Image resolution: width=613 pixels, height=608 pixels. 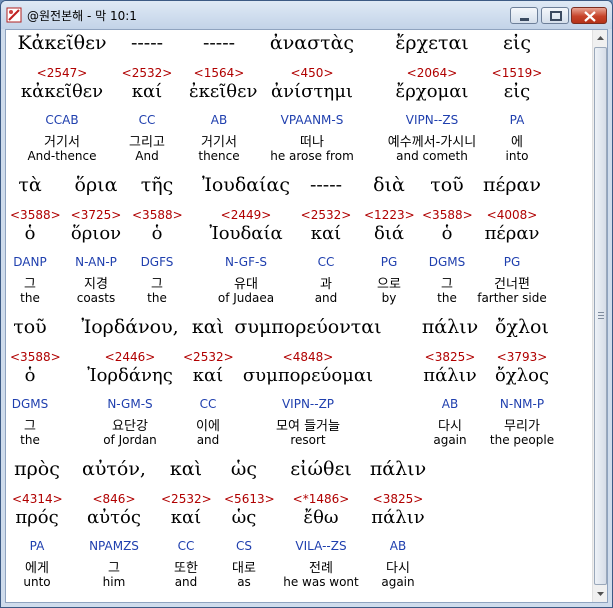 What do you see at coordinates (96, 242) in the screenshot?
I see `word-cell: ὅρια <3725> ὅριον N-AN-P 지경 coasts` at bounding box center [96, 242].